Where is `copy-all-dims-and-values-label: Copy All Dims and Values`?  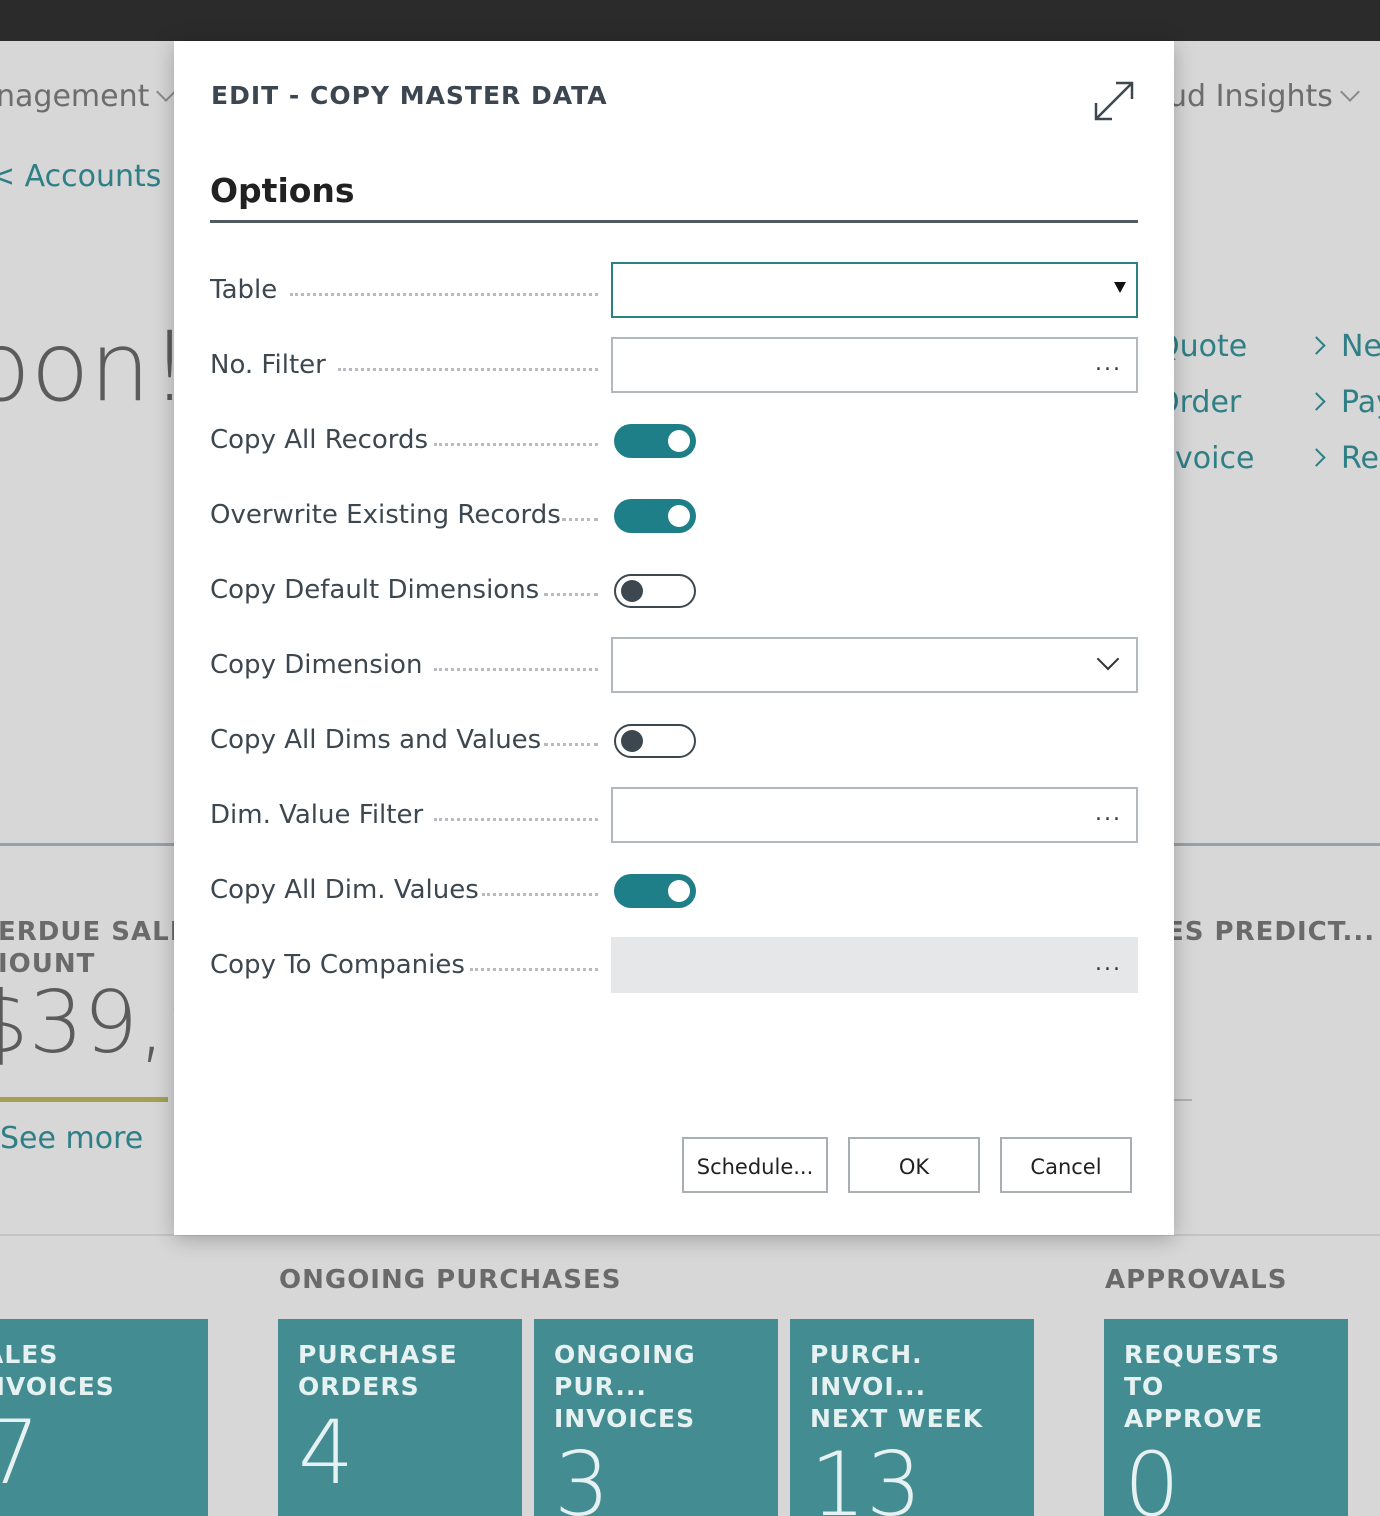
copy-all-dims-and-values-label: Copy All Dims and Values is located at coordinates (376, 740).